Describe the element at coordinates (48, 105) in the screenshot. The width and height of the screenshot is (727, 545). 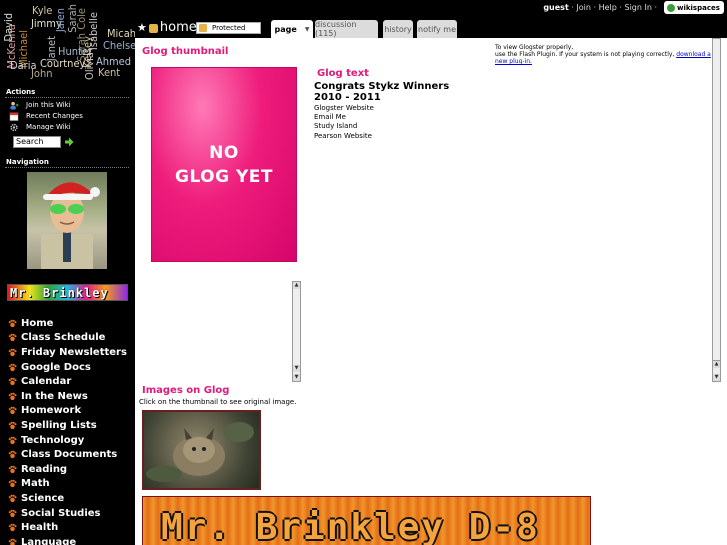
I see `action-label: Join this Wiki` at that location.